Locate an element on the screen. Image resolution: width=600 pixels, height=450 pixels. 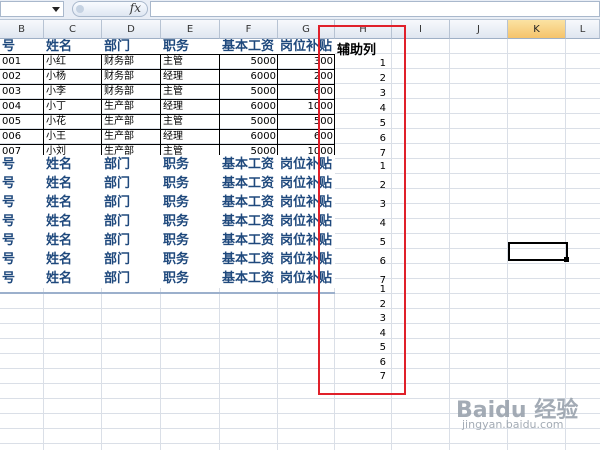
table-cell: 小花 is located at coordinates (73, 121).